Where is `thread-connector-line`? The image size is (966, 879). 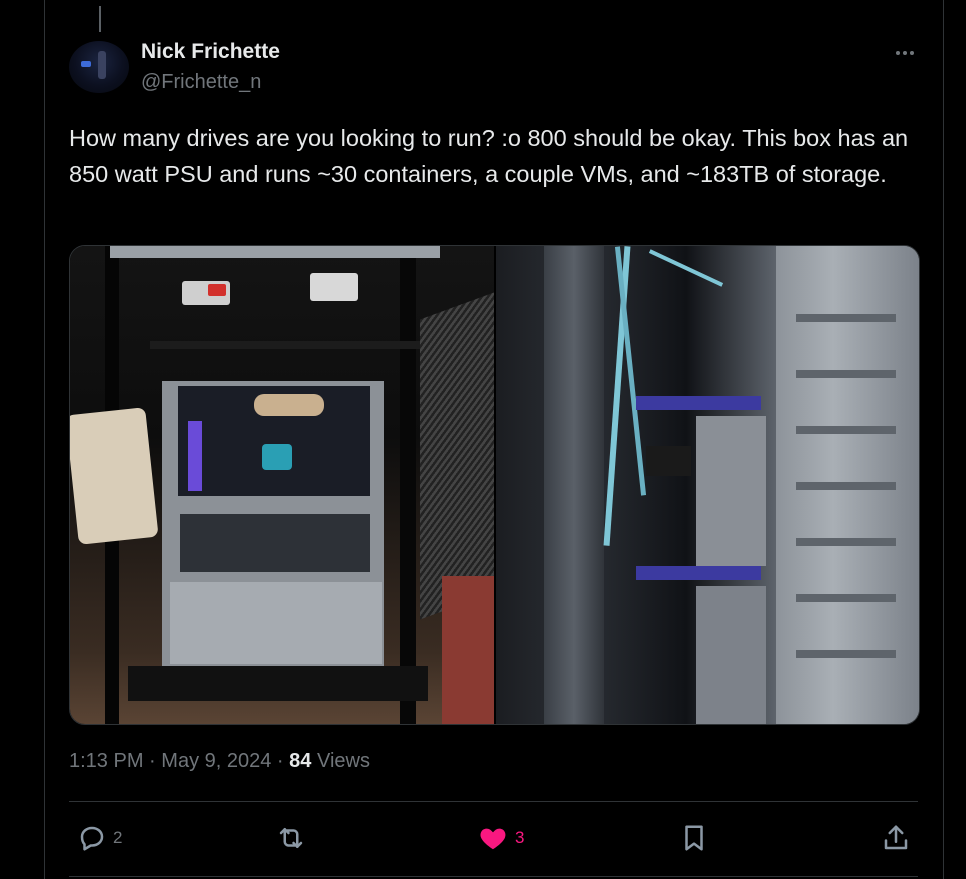 thread-connector-line is located at coordinates (100, 19).